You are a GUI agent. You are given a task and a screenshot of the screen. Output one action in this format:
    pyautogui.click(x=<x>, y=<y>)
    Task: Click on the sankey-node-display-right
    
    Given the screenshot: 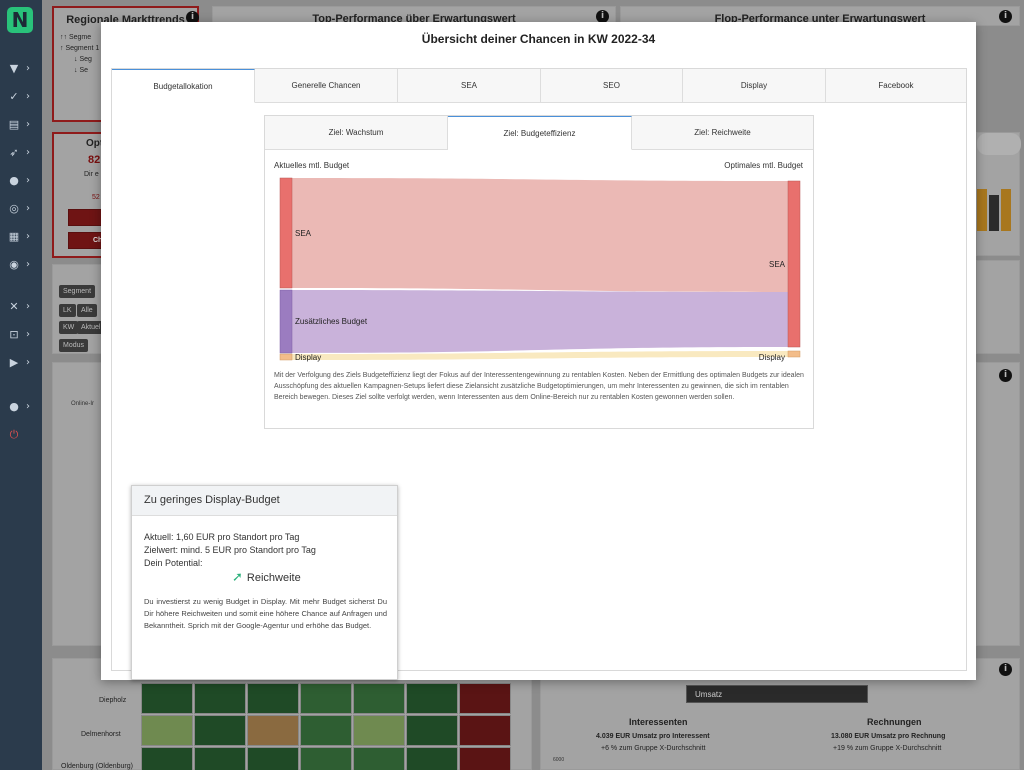 What is the action you would take?
    pyautogui.click(x=794, y=354)
    